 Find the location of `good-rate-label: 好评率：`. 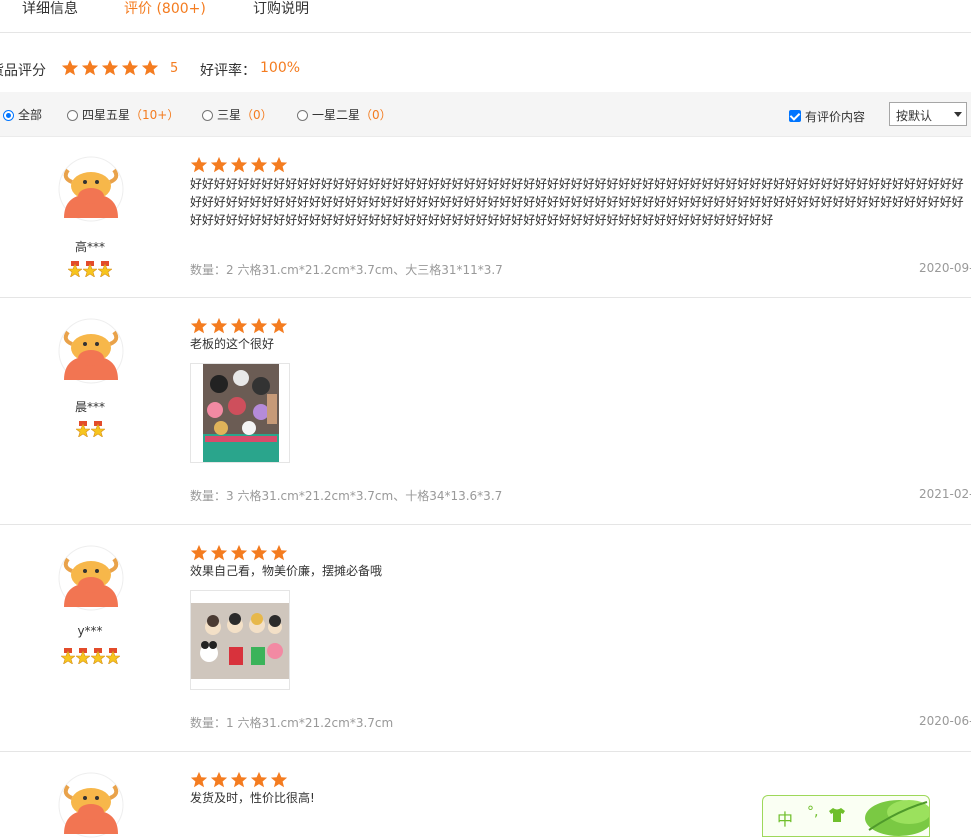

good-rate-label: 好评率： is located at coordinates (228, 71).